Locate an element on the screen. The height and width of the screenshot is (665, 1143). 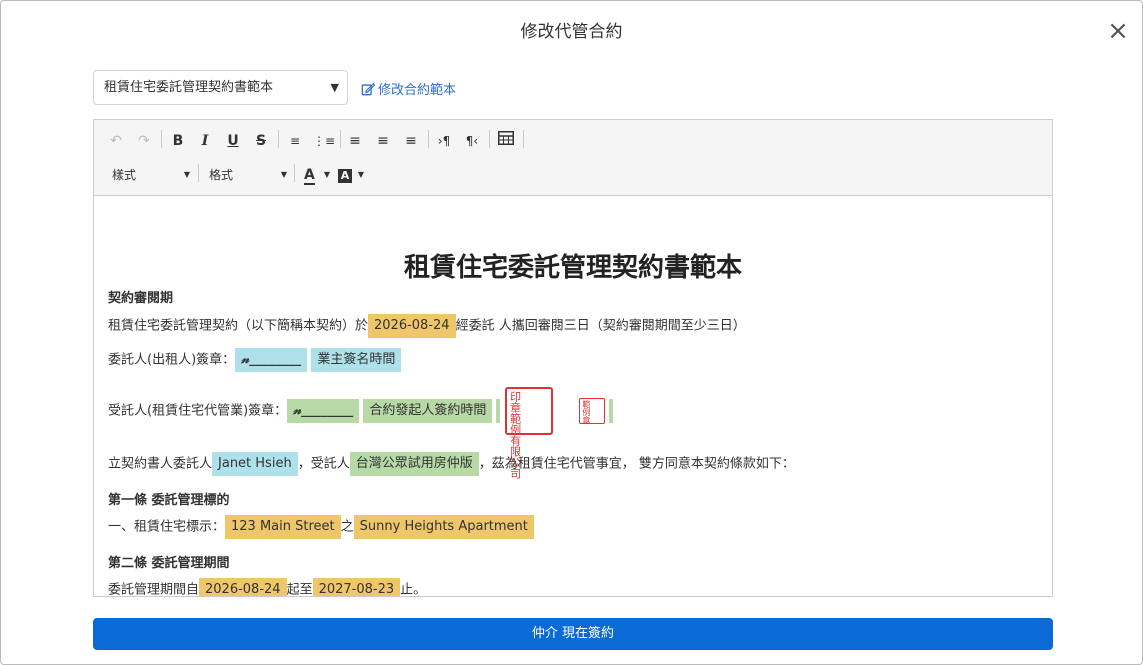
style-dropdown: 樣式 ▼ is located at coordinates (151, 175).